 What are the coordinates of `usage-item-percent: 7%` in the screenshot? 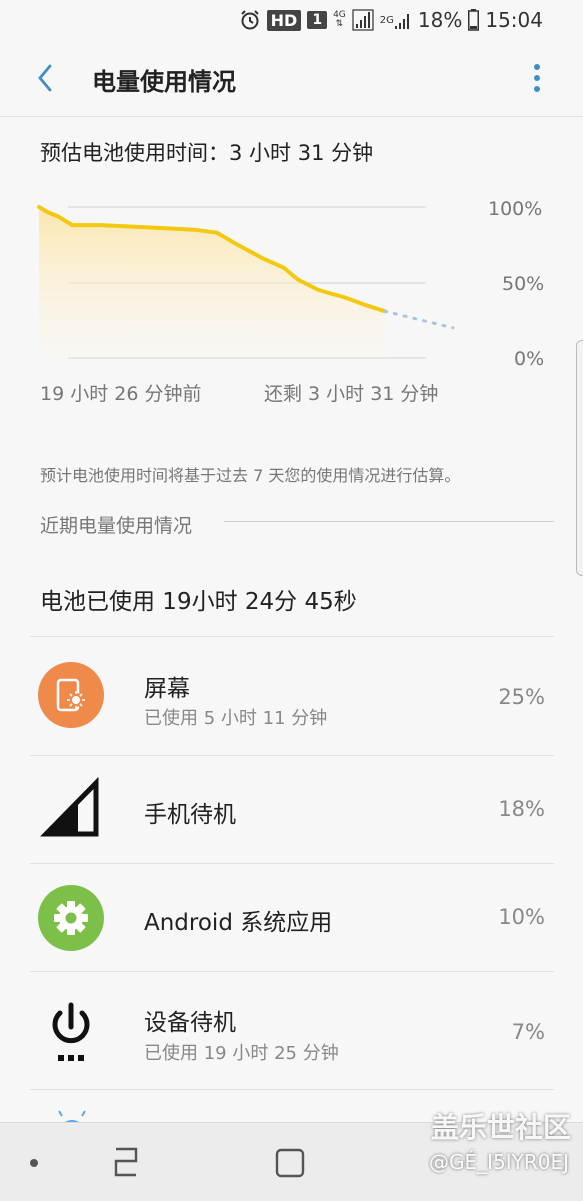 It's located at (528, 1032).